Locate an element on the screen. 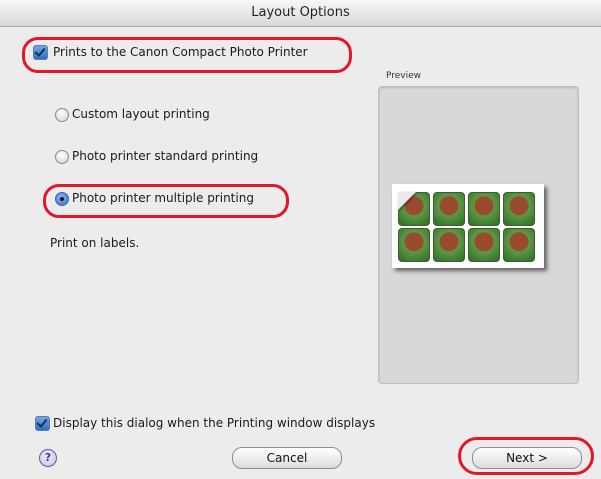  cancel-button: Cancel is located at coordinates (287, 458).